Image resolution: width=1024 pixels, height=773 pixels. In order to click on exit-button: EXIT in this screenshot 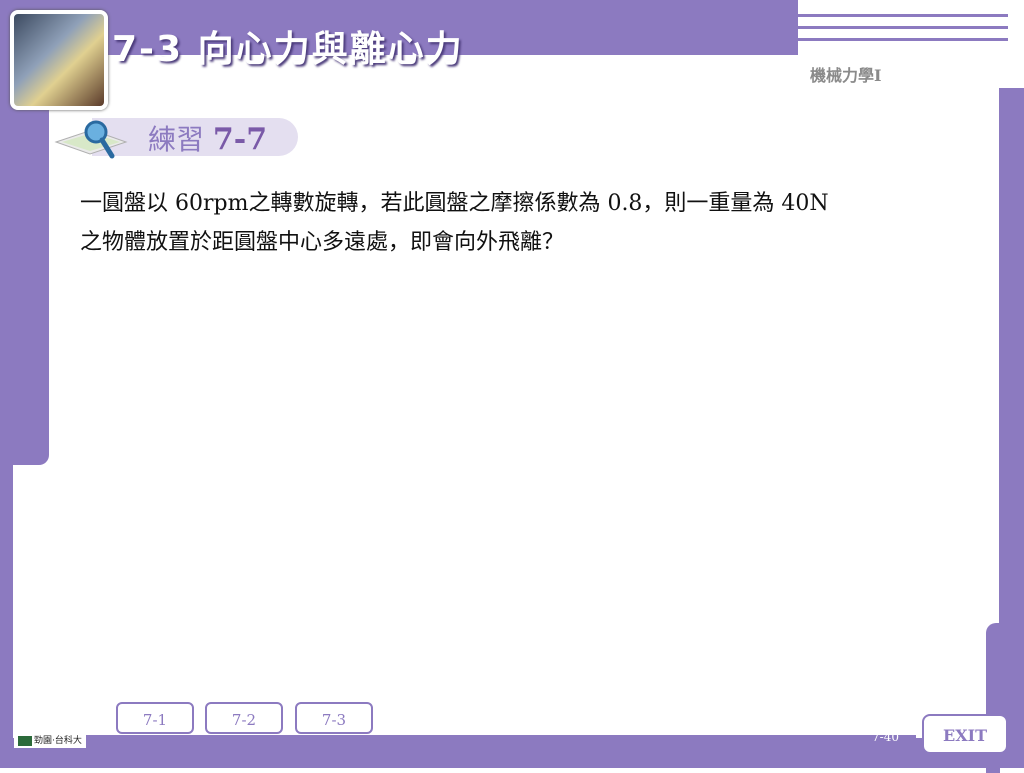, I will do `click(965, 734)`.